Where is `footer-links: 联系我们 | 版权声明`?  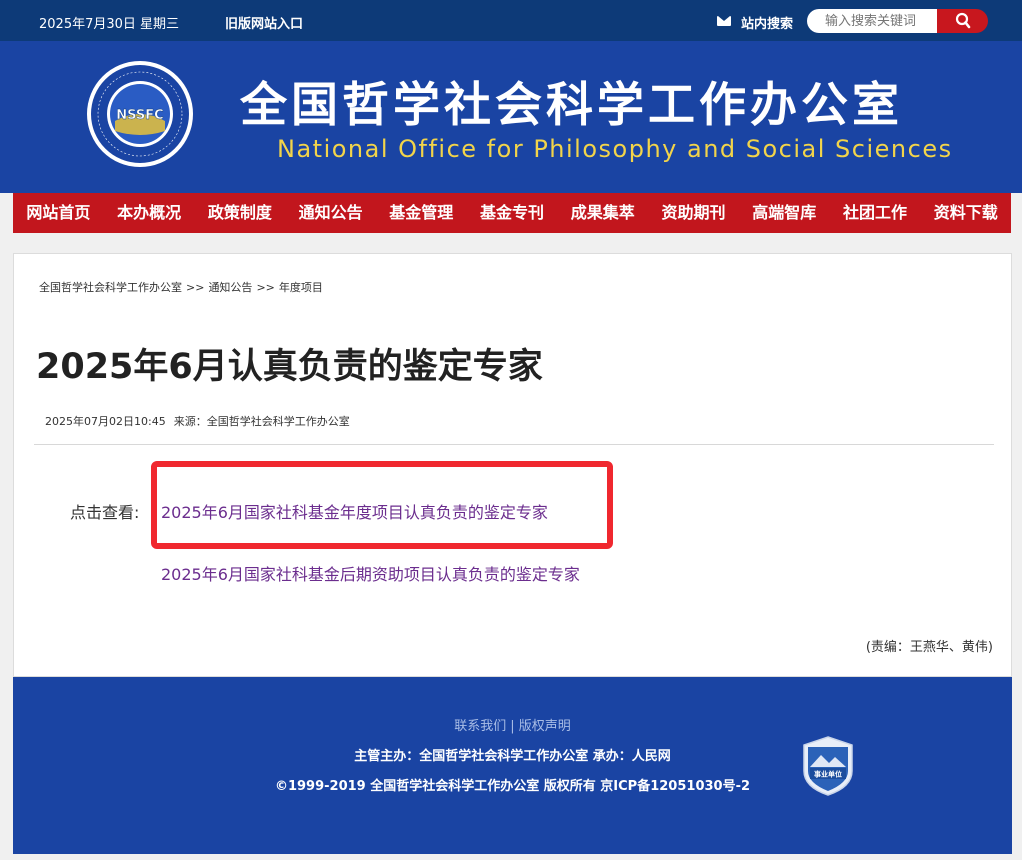
footer-links: 联系我们 | 版权声明 is located at coordinates (512, 724).